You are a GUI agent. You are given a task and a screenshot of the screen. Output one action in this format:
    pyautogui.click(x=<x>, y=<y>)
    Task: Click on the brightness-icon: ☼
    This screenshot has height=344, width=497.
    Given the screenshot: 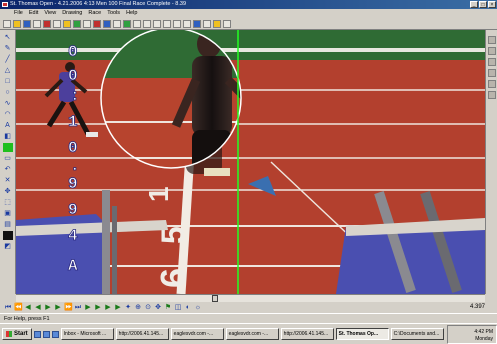 What is the action you would take?
    pyautogui.click(x=198, y=307)
    